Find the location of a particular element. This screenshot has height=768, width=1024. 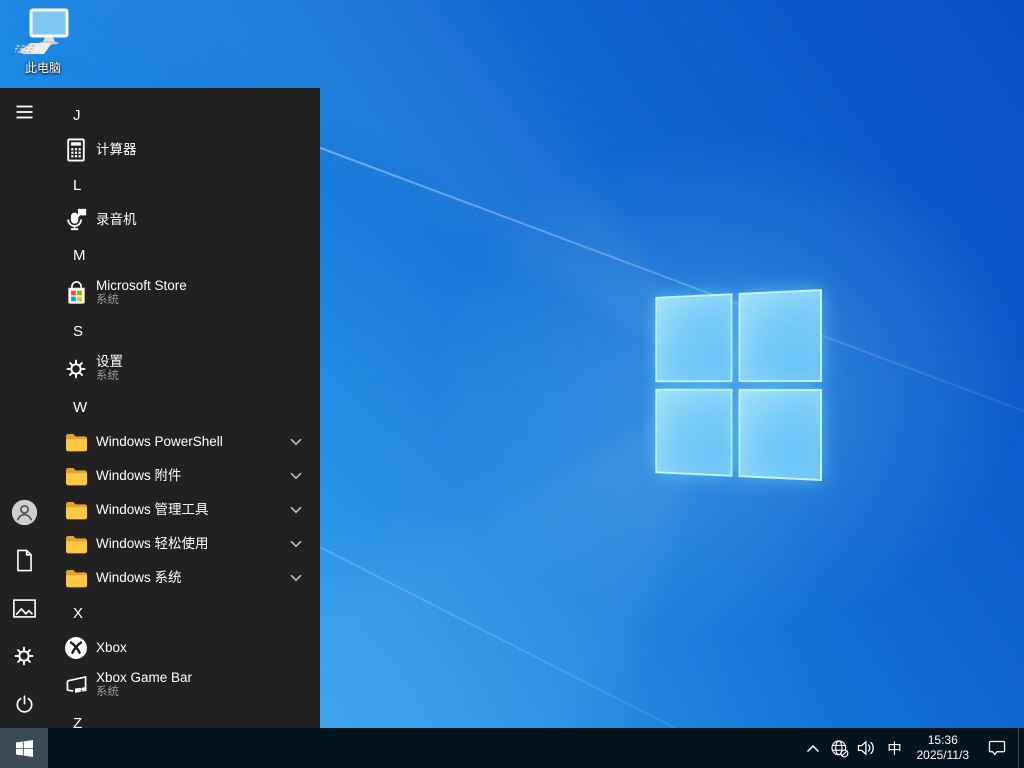

start-menu-item: Windows 轻松使用 is located at coordinates (184, 544).